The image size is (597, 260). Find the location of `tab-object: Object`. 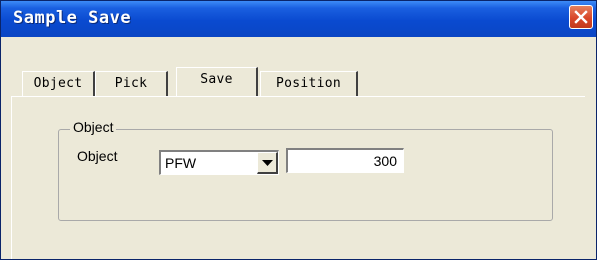

tab-object: Object is located at coordinates (58, 84).